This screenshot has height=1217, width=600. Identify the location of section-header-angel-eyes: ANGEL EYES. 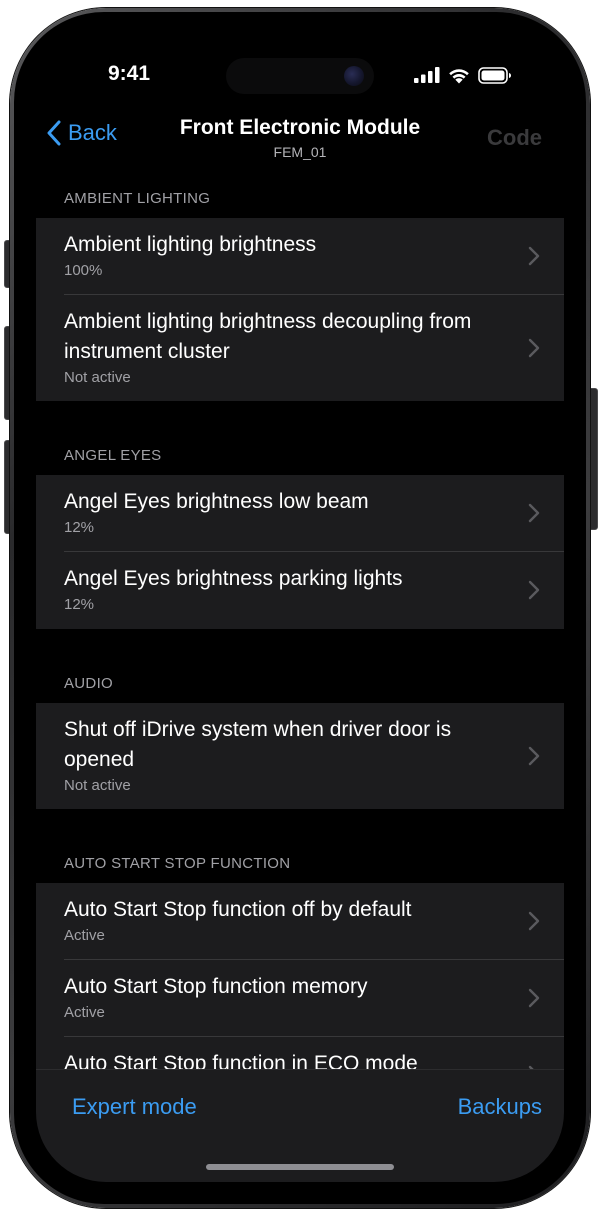
(113, 455).